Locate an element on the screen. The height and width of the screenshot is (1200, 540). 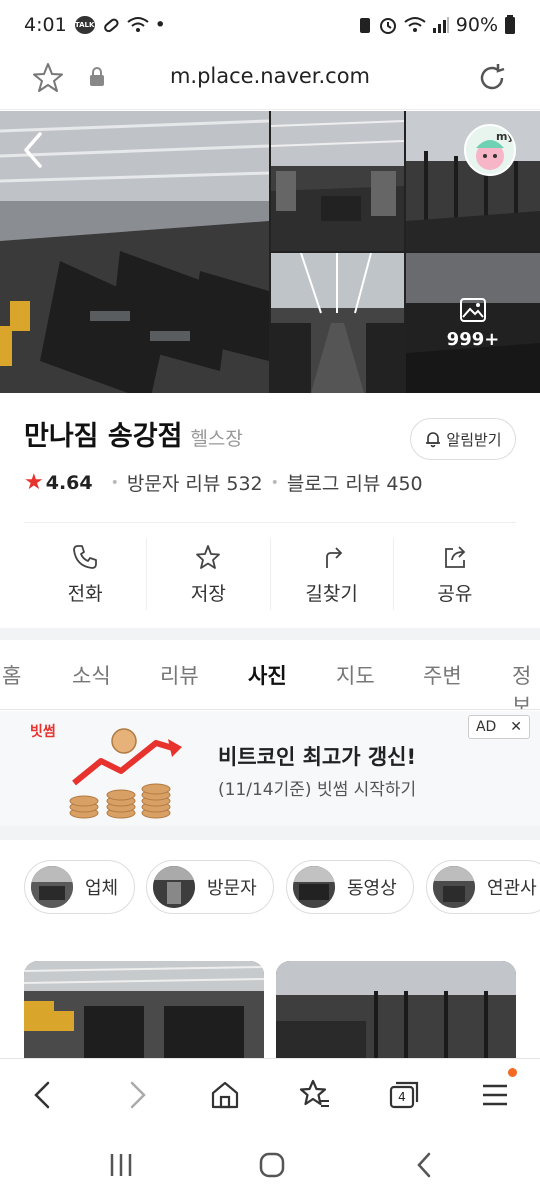
share-button: 공유 is located at coordinates (455, 574).